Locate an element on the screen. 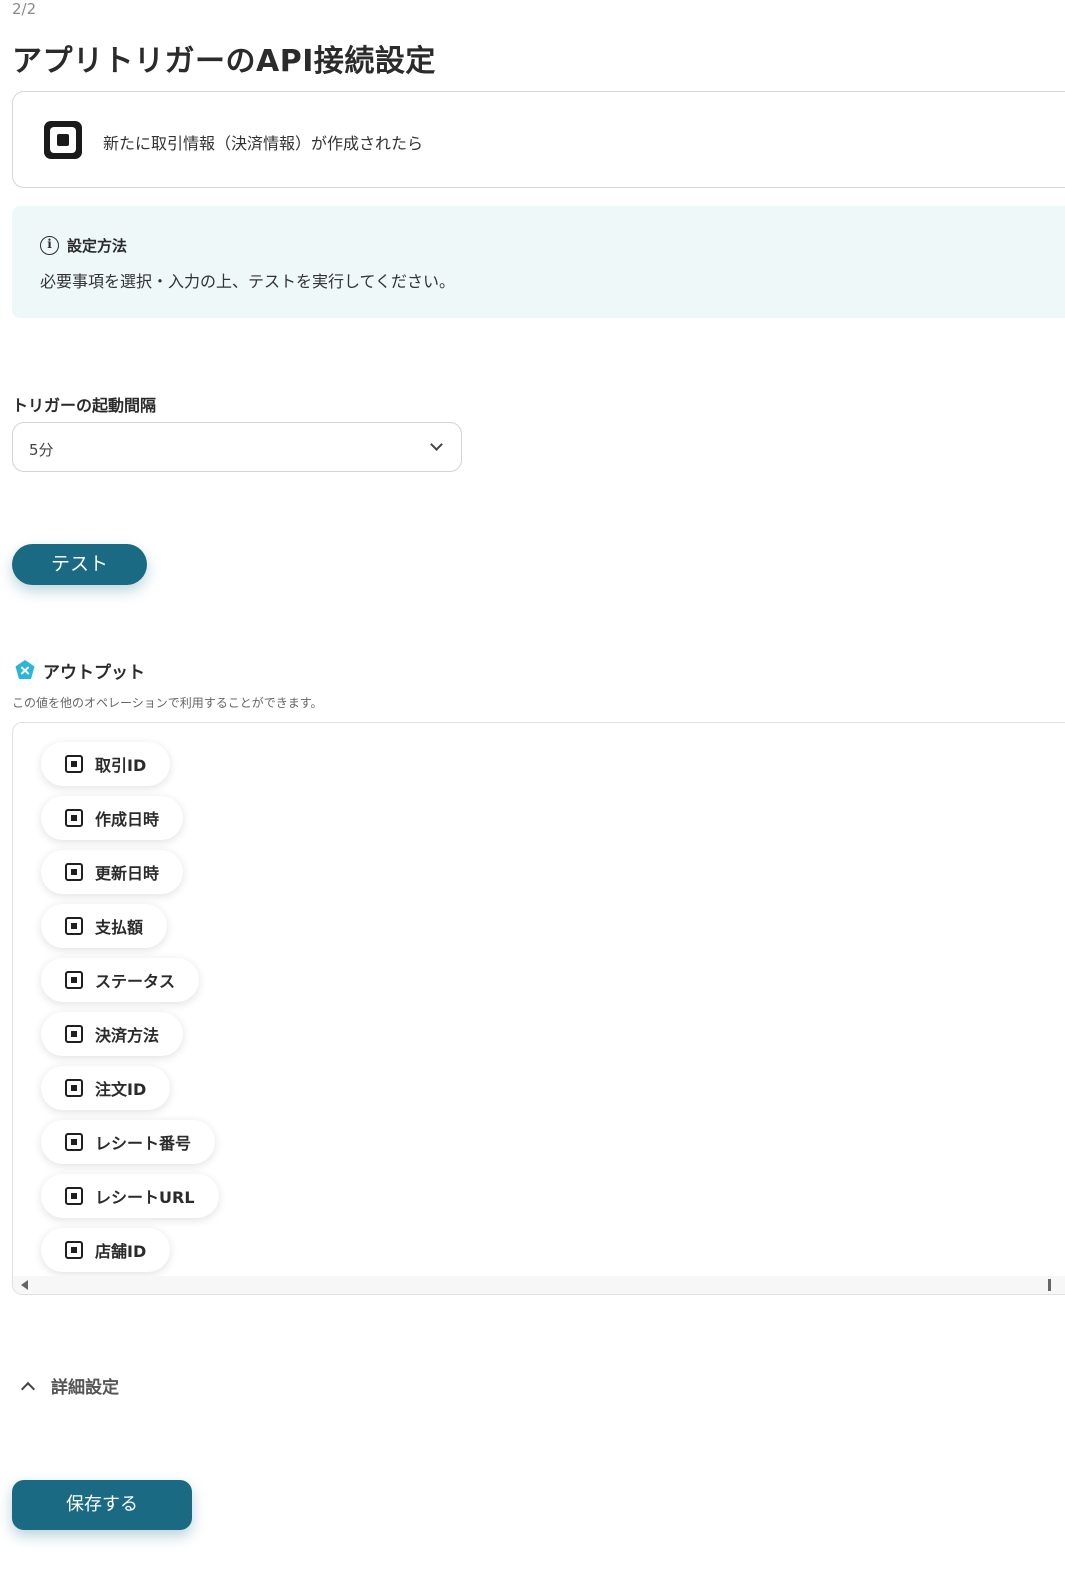 The image size is (1065, 1590). output-subtitle: この値を他のオペレーションで利用することができます。 is located at coordinates (167, 703).